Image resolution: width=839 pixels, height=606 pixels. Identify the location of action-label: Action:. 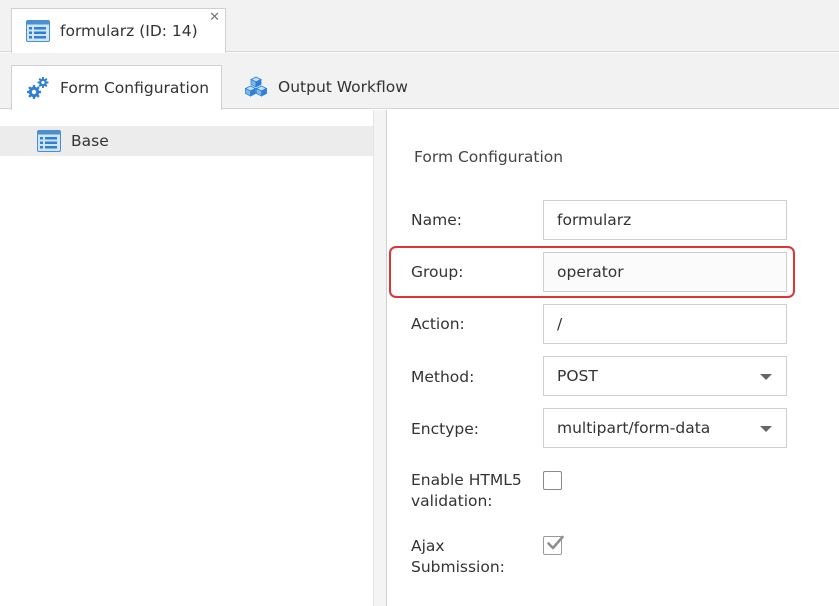
(438, 324).